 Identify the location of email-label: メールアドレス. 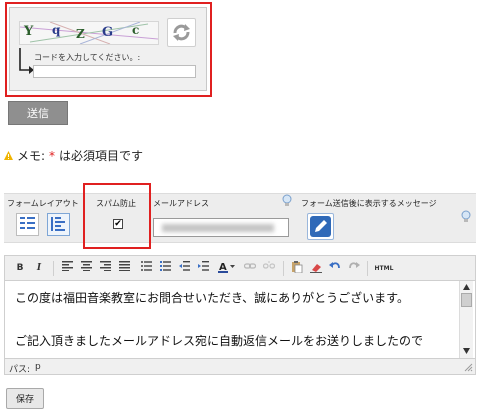
(181, 203).